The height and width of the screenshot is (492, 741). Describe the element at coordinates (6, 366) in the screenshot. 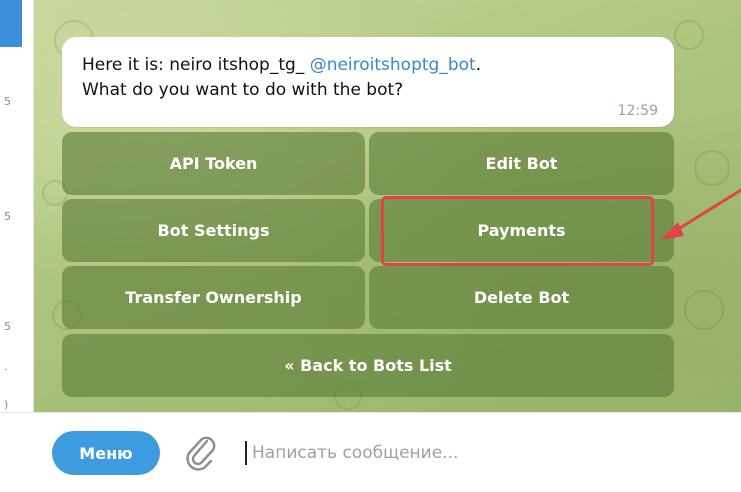

I see `list-edge-mark: .` at that location.